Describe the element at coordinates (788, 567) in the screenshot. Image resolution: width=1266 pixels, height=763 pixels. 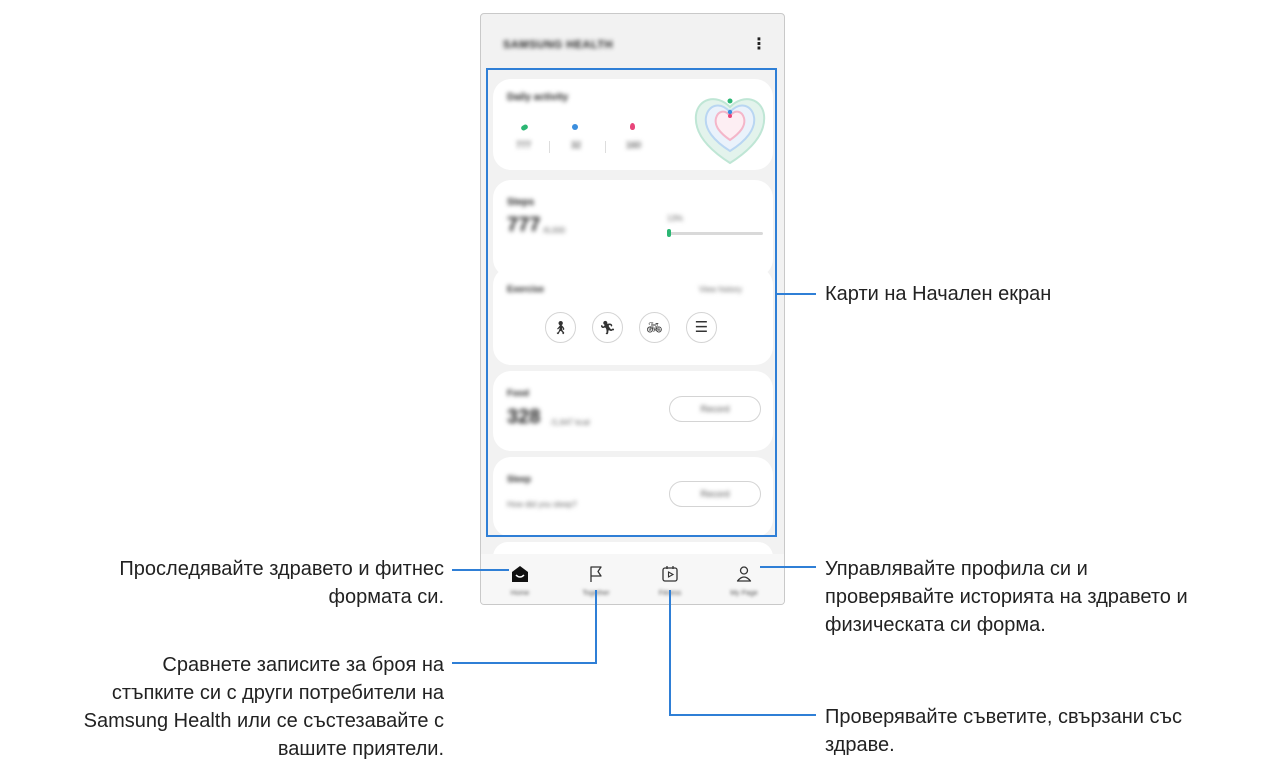
I see `callout-line-profile` at that location.